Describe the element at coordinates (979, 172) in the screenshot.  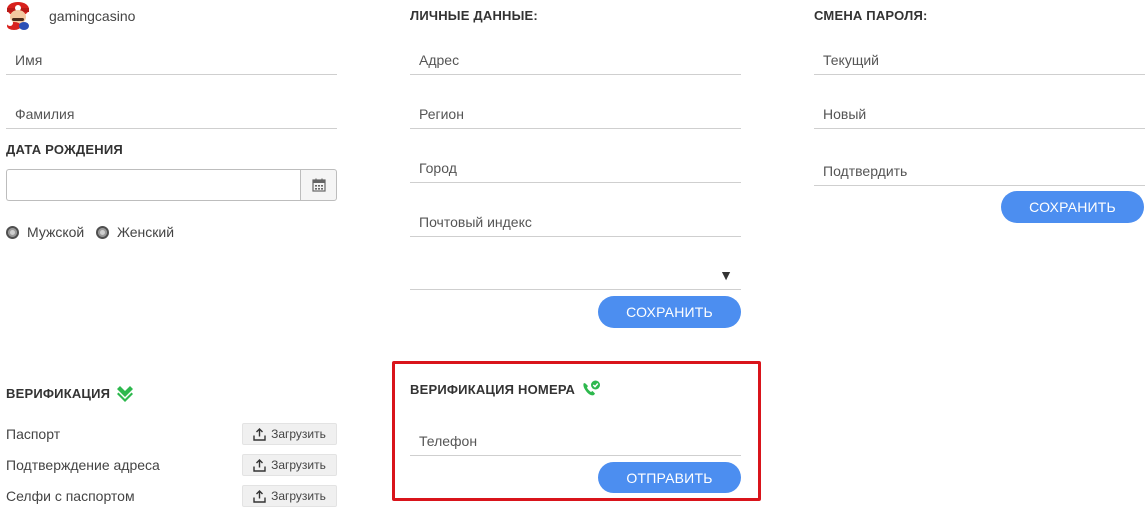
I see `confirm-password-field: Подтвердить` at that location.